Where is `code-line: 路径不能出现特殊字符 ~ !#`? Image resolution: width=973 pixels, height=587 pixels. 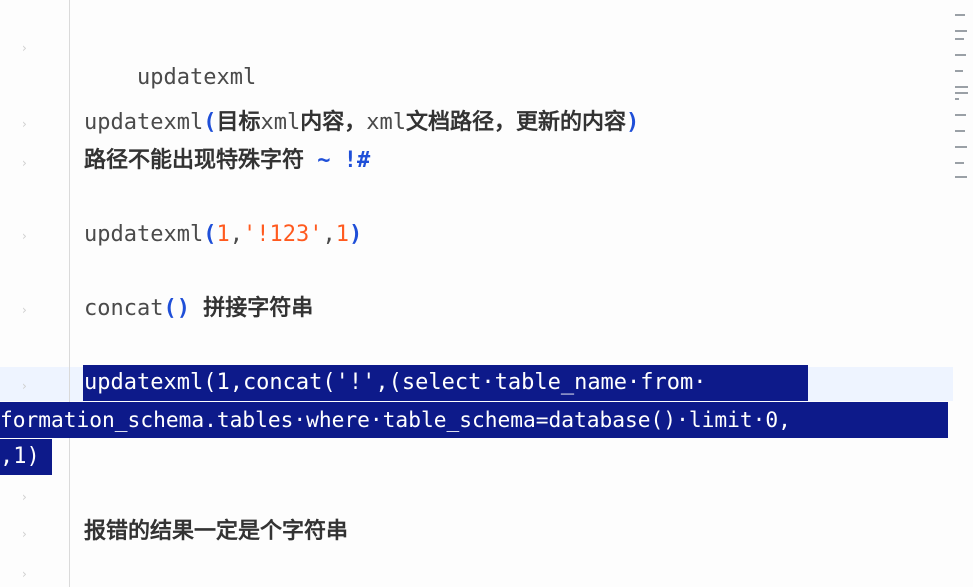
code-line: 路径不能出现特殊字符 ~ !# is located at coordinates (227, 161).